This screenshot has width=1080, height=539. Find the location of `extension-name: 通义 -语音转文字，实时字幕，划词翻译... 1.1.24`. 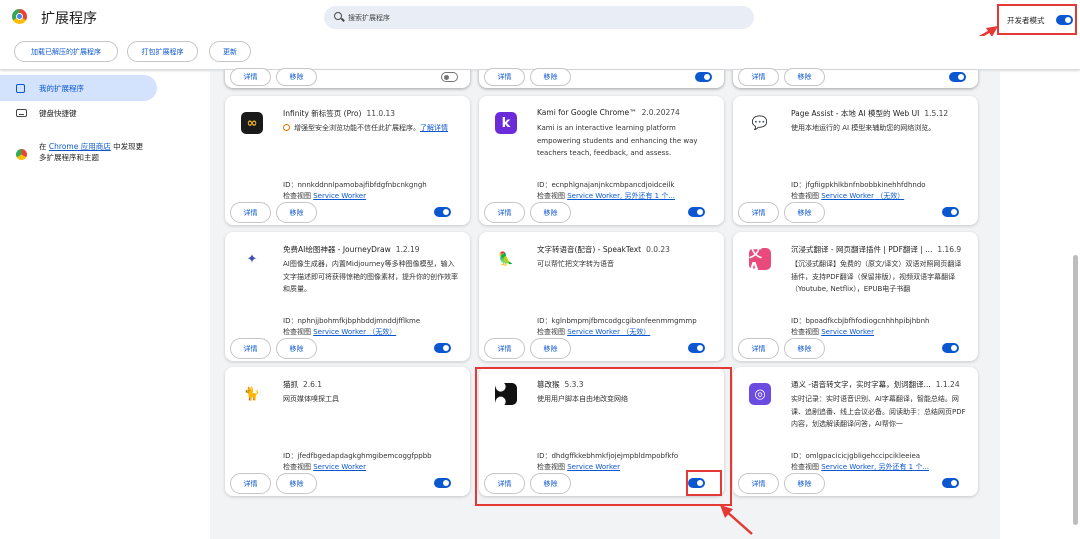

extension-name: 通义 -语音转文字，实时字幕，划词翻译... 1.1.24 is located at coordinates (881, 384).